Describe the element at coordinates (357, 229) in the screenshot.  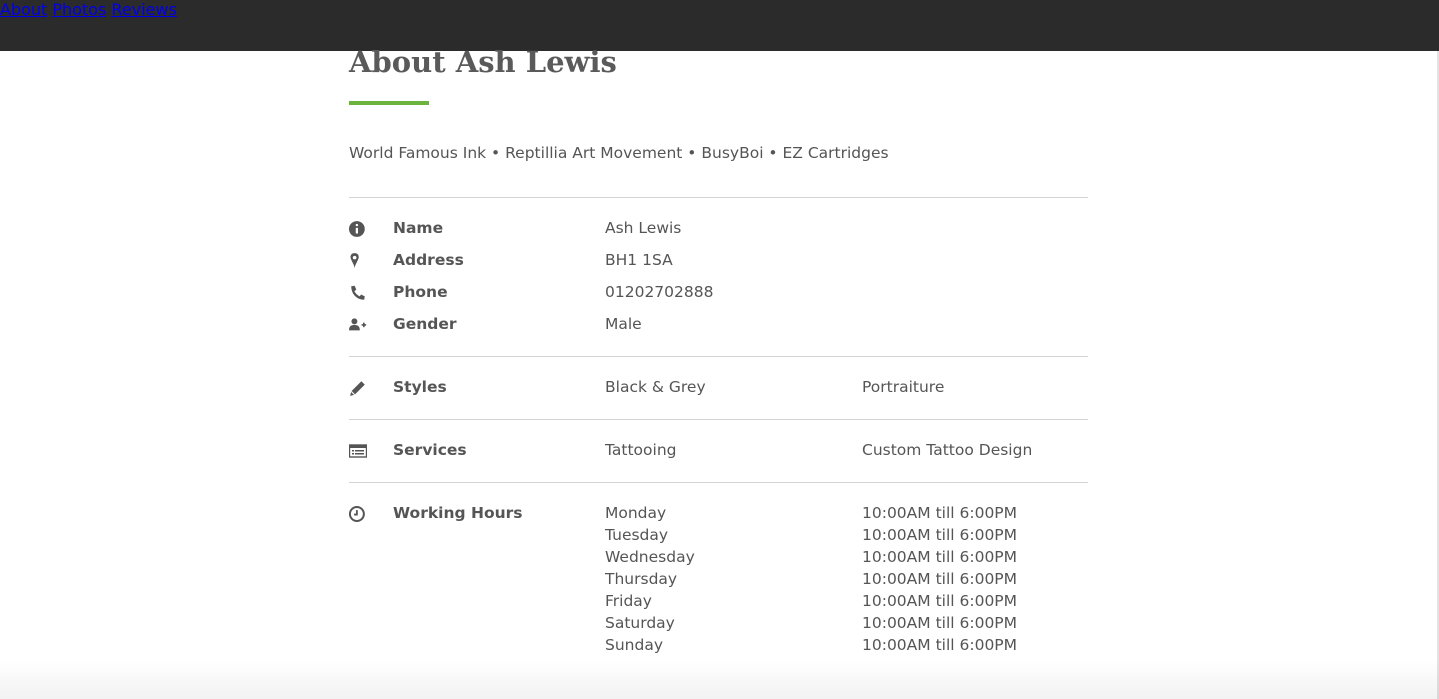
I see `info-circle-icon` at that location.